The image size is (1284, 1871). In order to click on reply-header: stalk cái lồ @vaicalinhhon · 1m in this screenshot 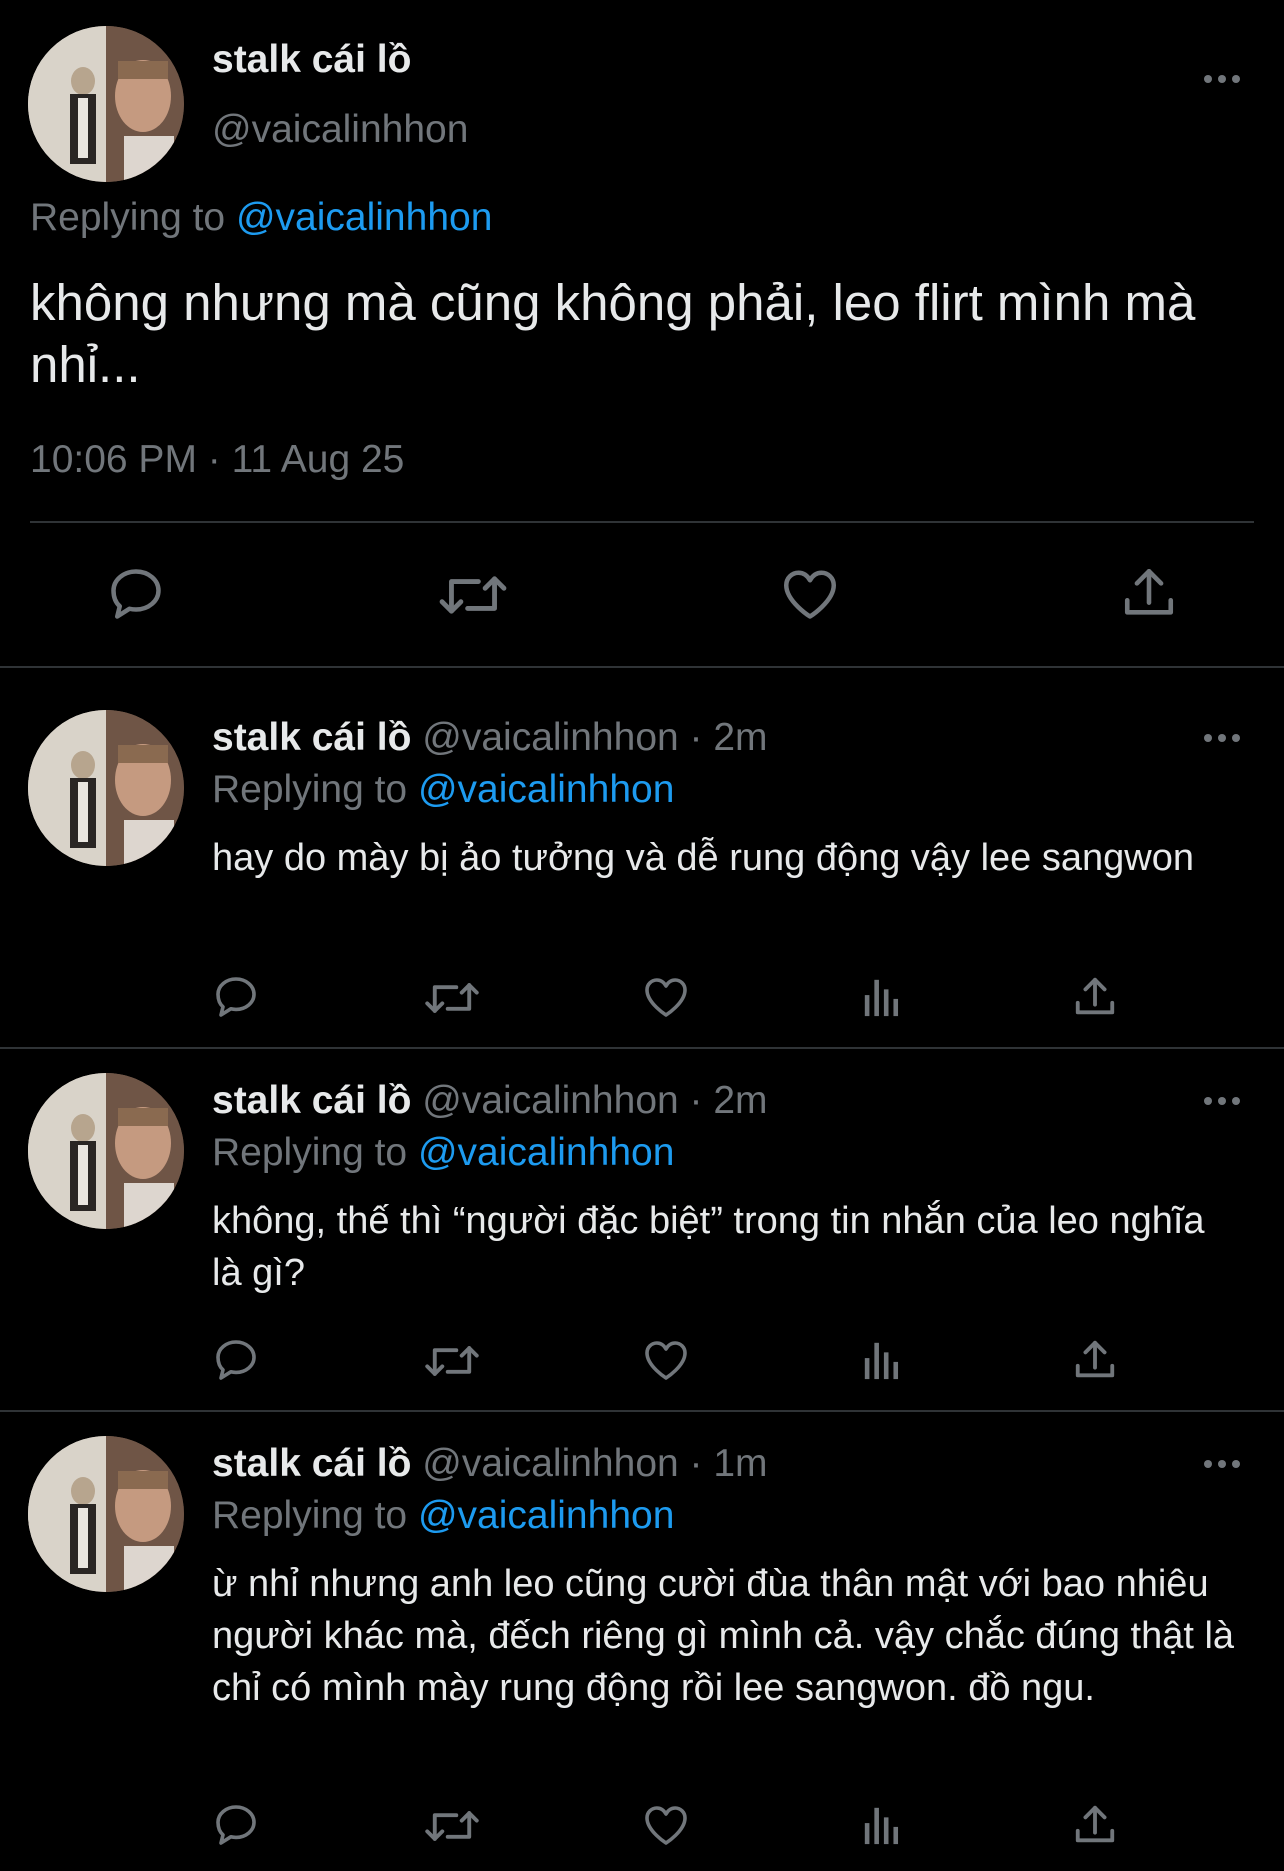, I will do `click(490, 1464)`.